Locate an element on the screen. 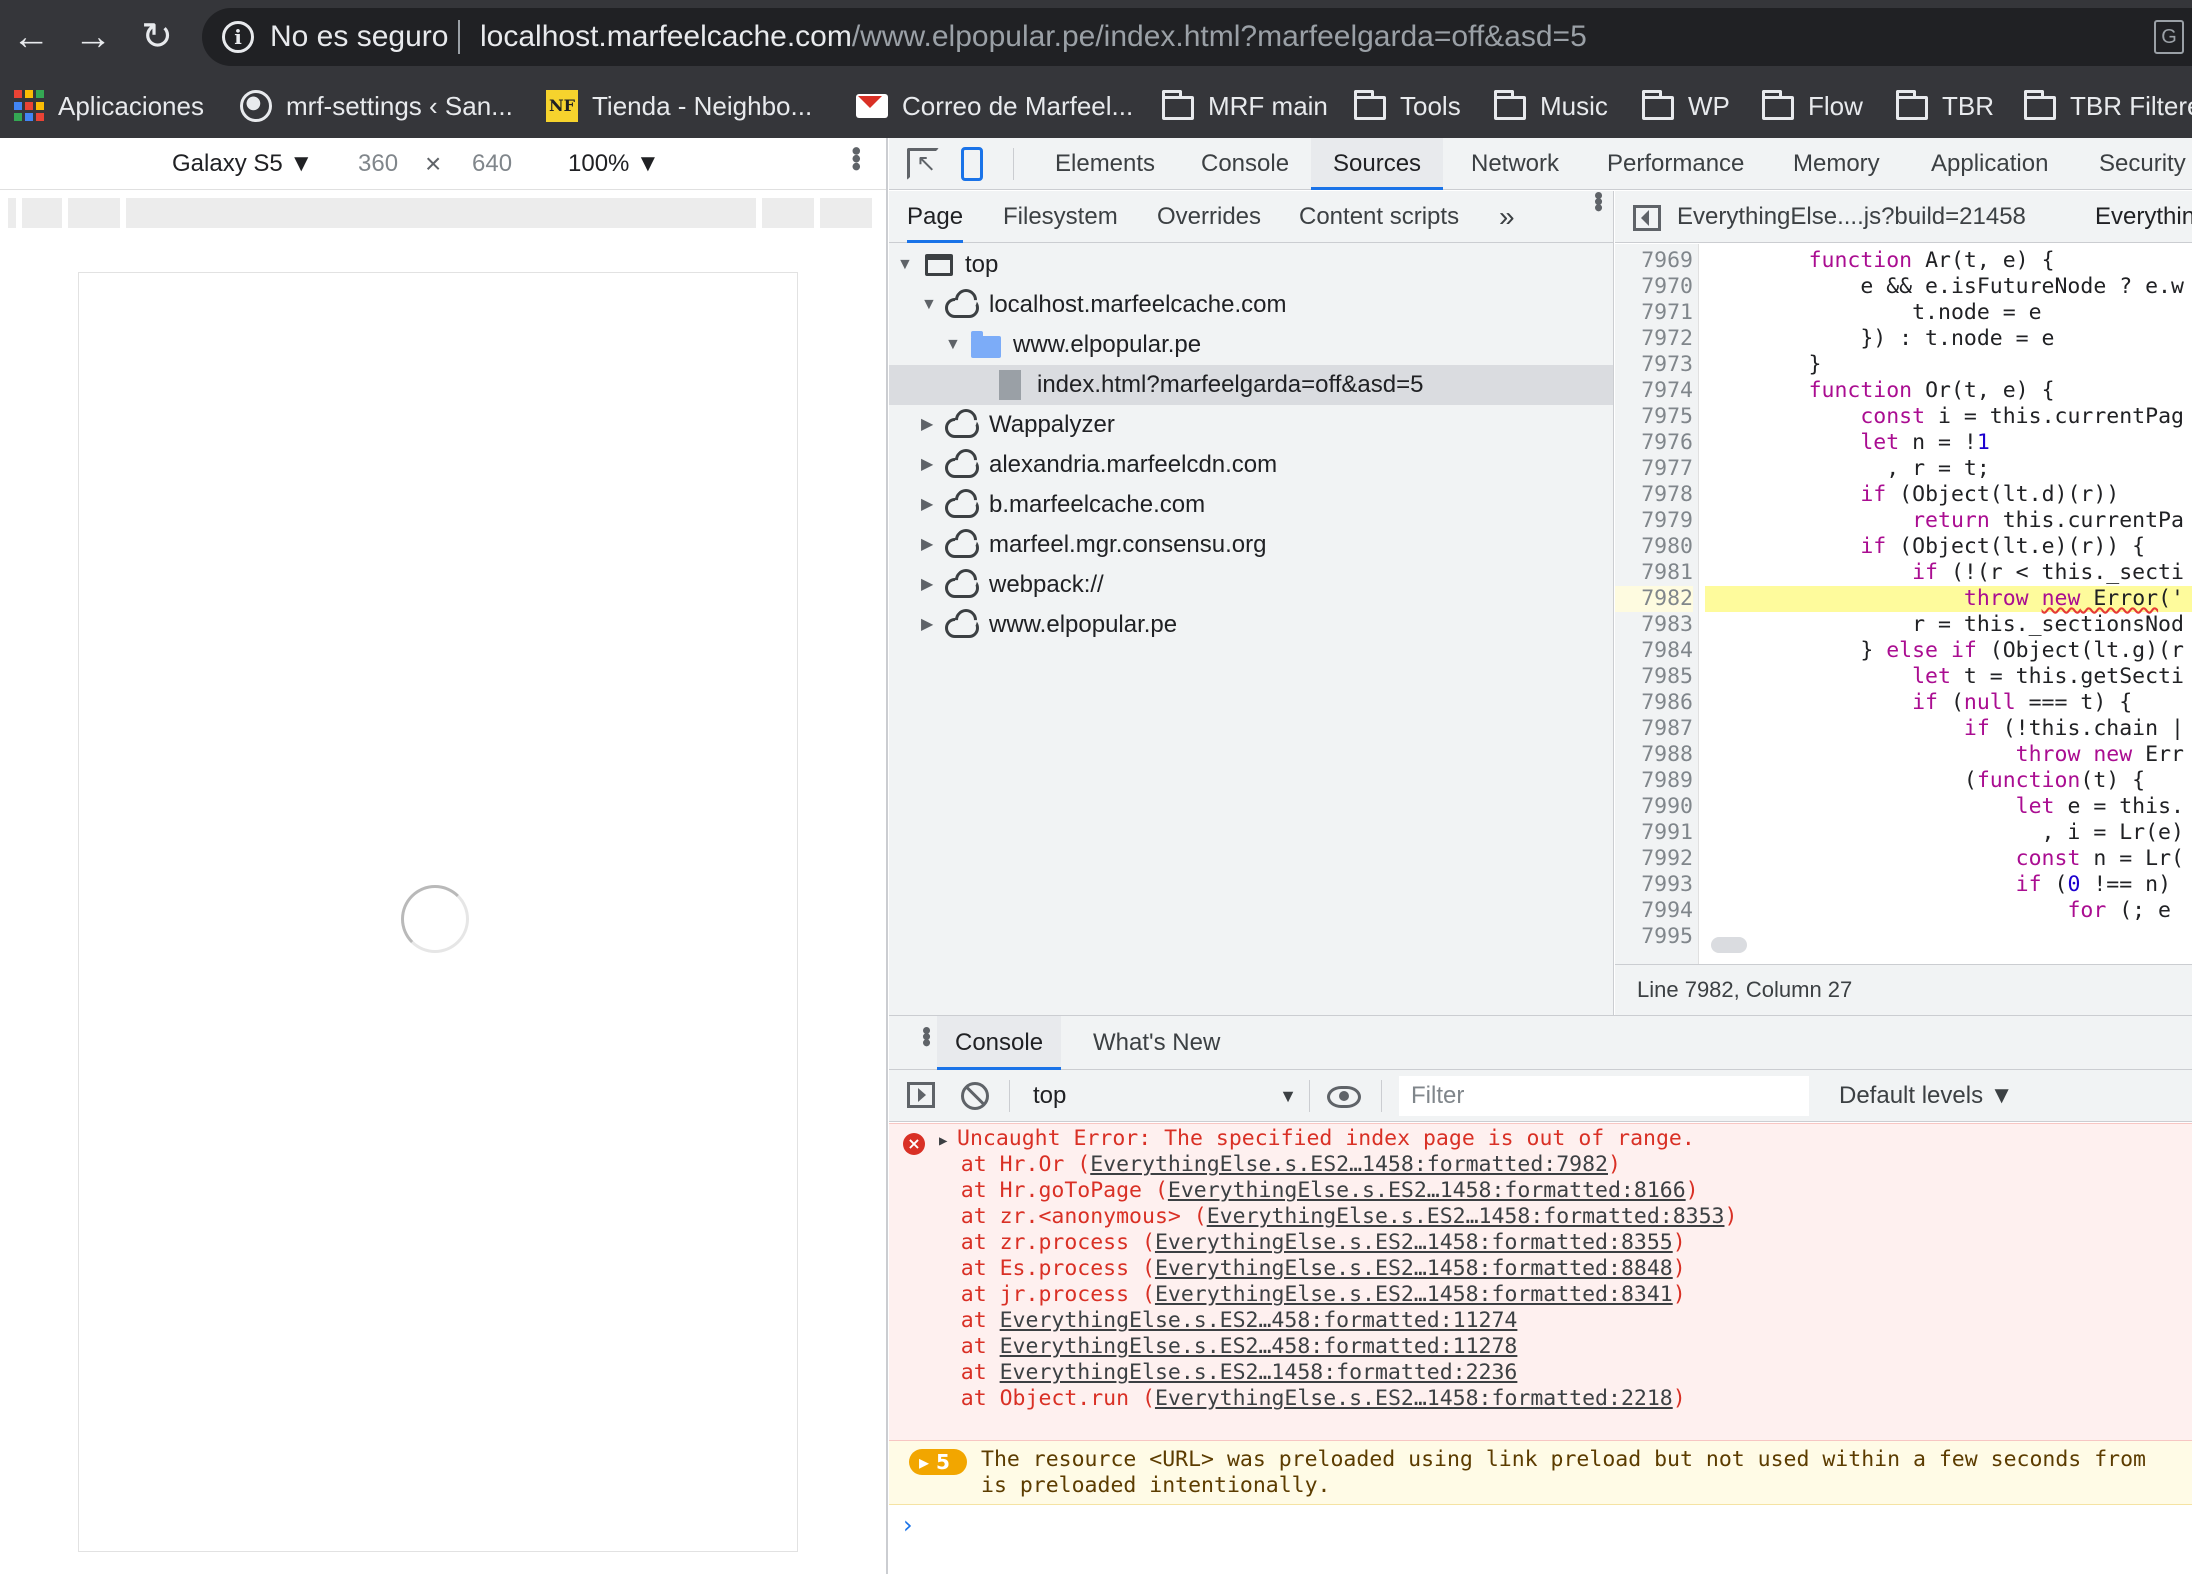  line-number: 7969 is located at coordinates (1654, 261).